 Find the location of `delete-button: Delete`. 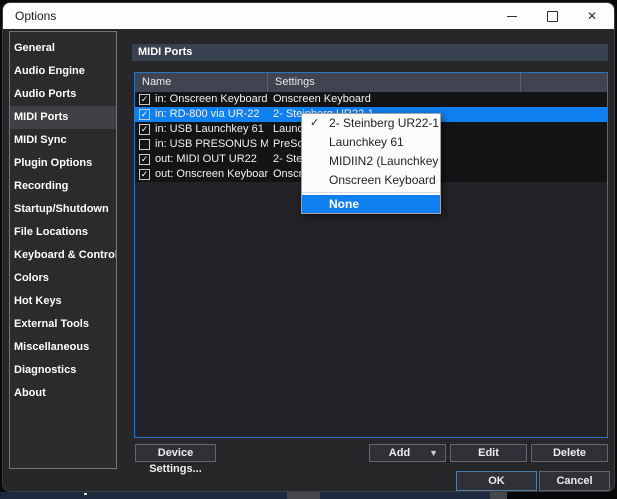

delete-button: Delete is located at coordinates (569, 453).